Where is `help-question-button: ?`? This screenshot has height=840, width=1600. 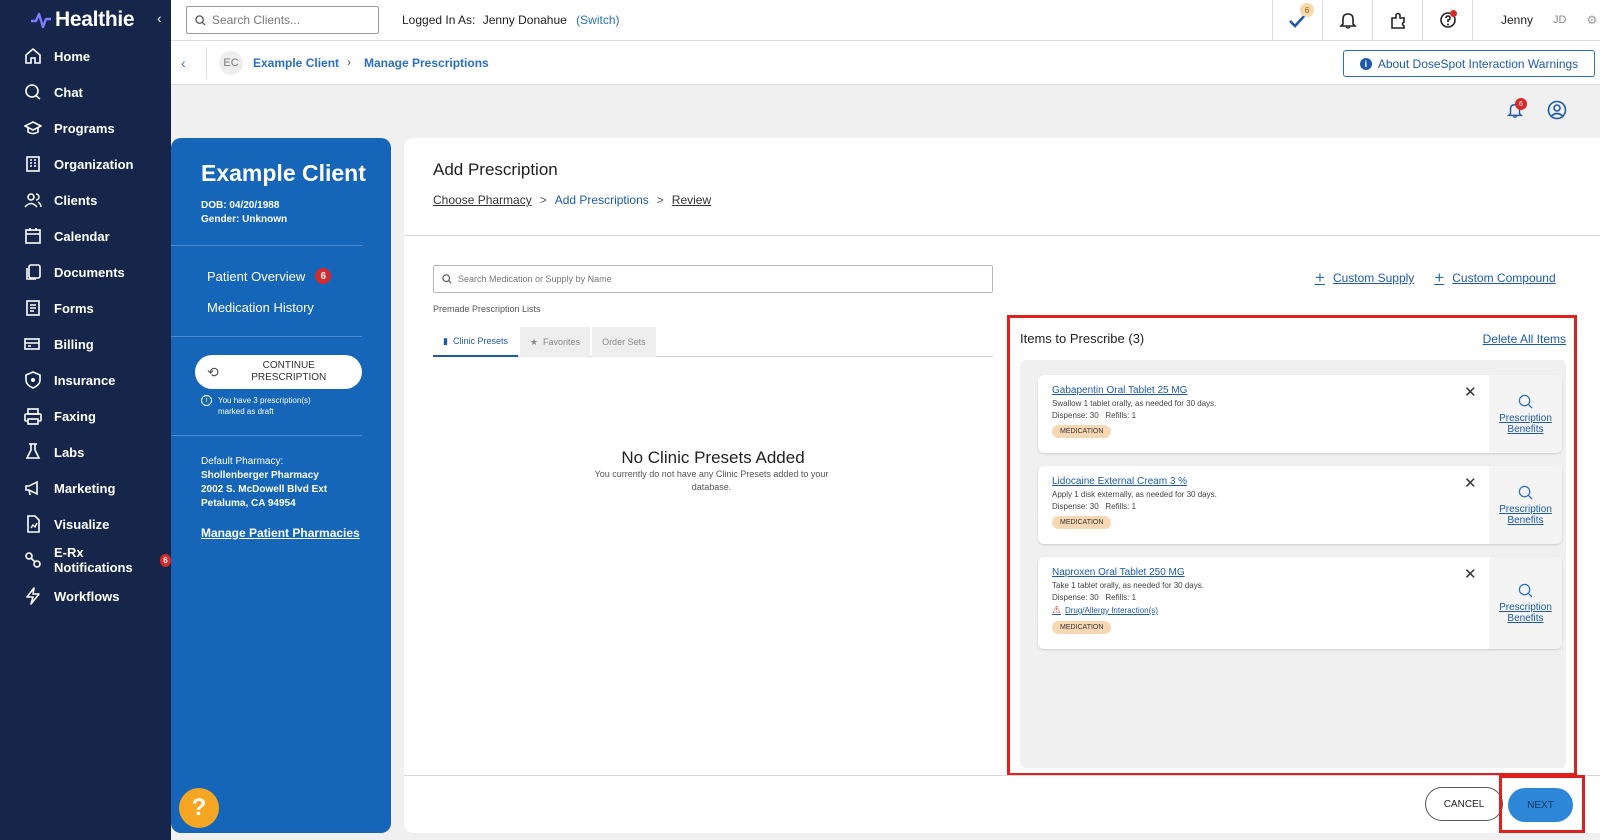
help-question-button: ? is located at coordinates (199, 808).